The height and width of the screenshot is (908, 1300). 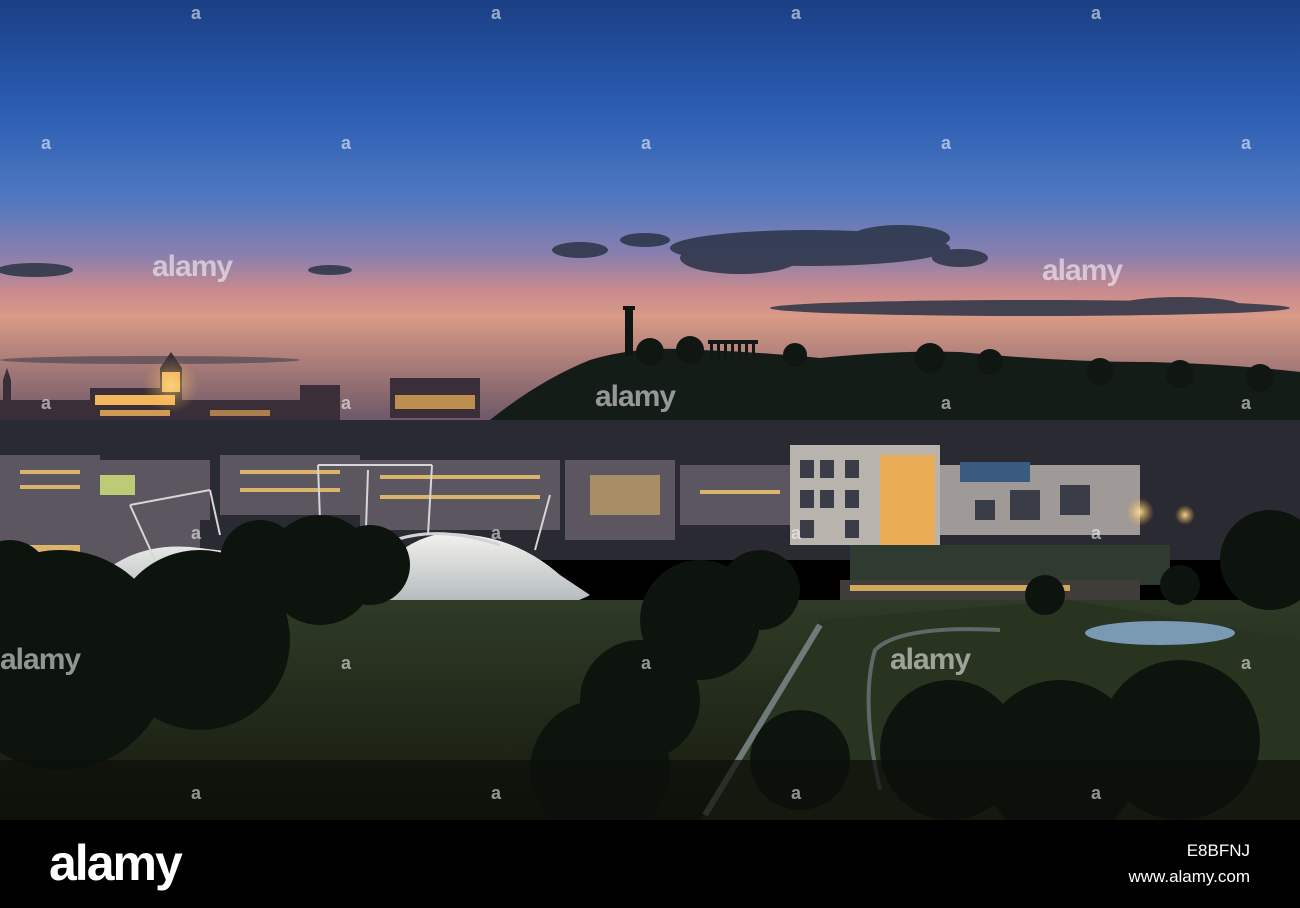 What do you see at coordinates (1160, 633) in the screenshot?
I see `pond` at bounding box center [1160, 633].